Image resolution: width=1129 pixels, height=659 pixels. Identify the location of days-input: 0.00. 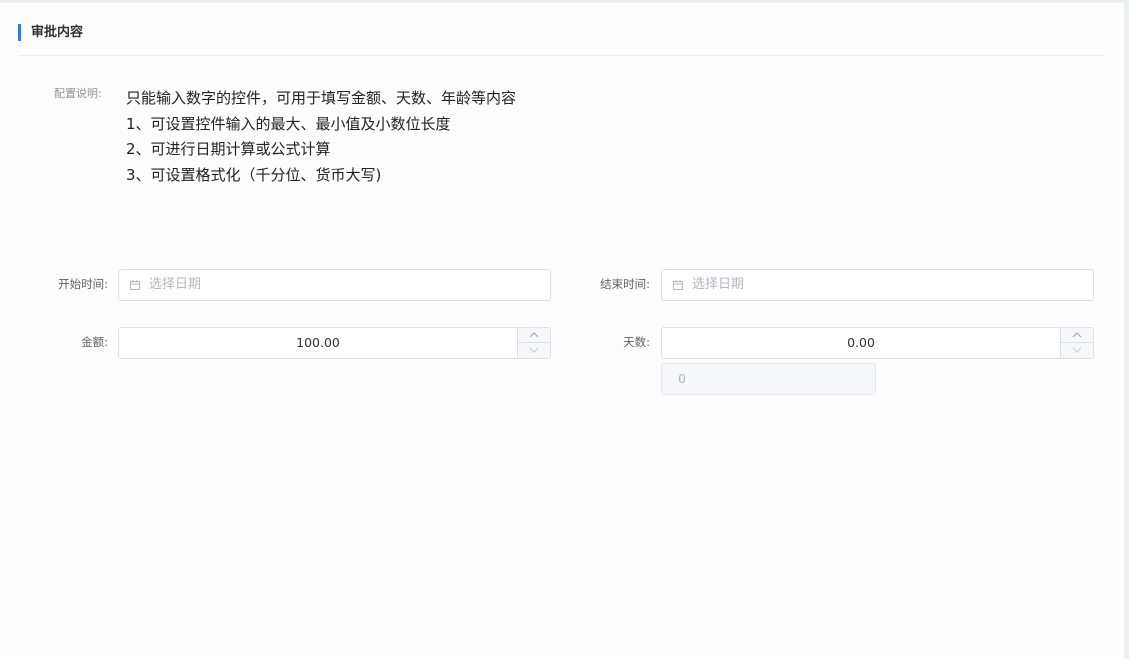
(877, 343).